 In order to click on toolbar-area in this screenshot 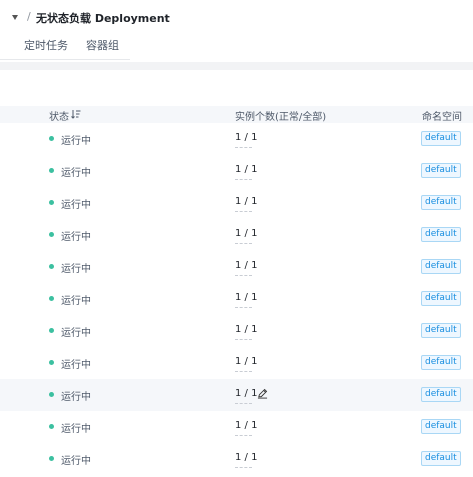, I will do `click(236, 88)`.